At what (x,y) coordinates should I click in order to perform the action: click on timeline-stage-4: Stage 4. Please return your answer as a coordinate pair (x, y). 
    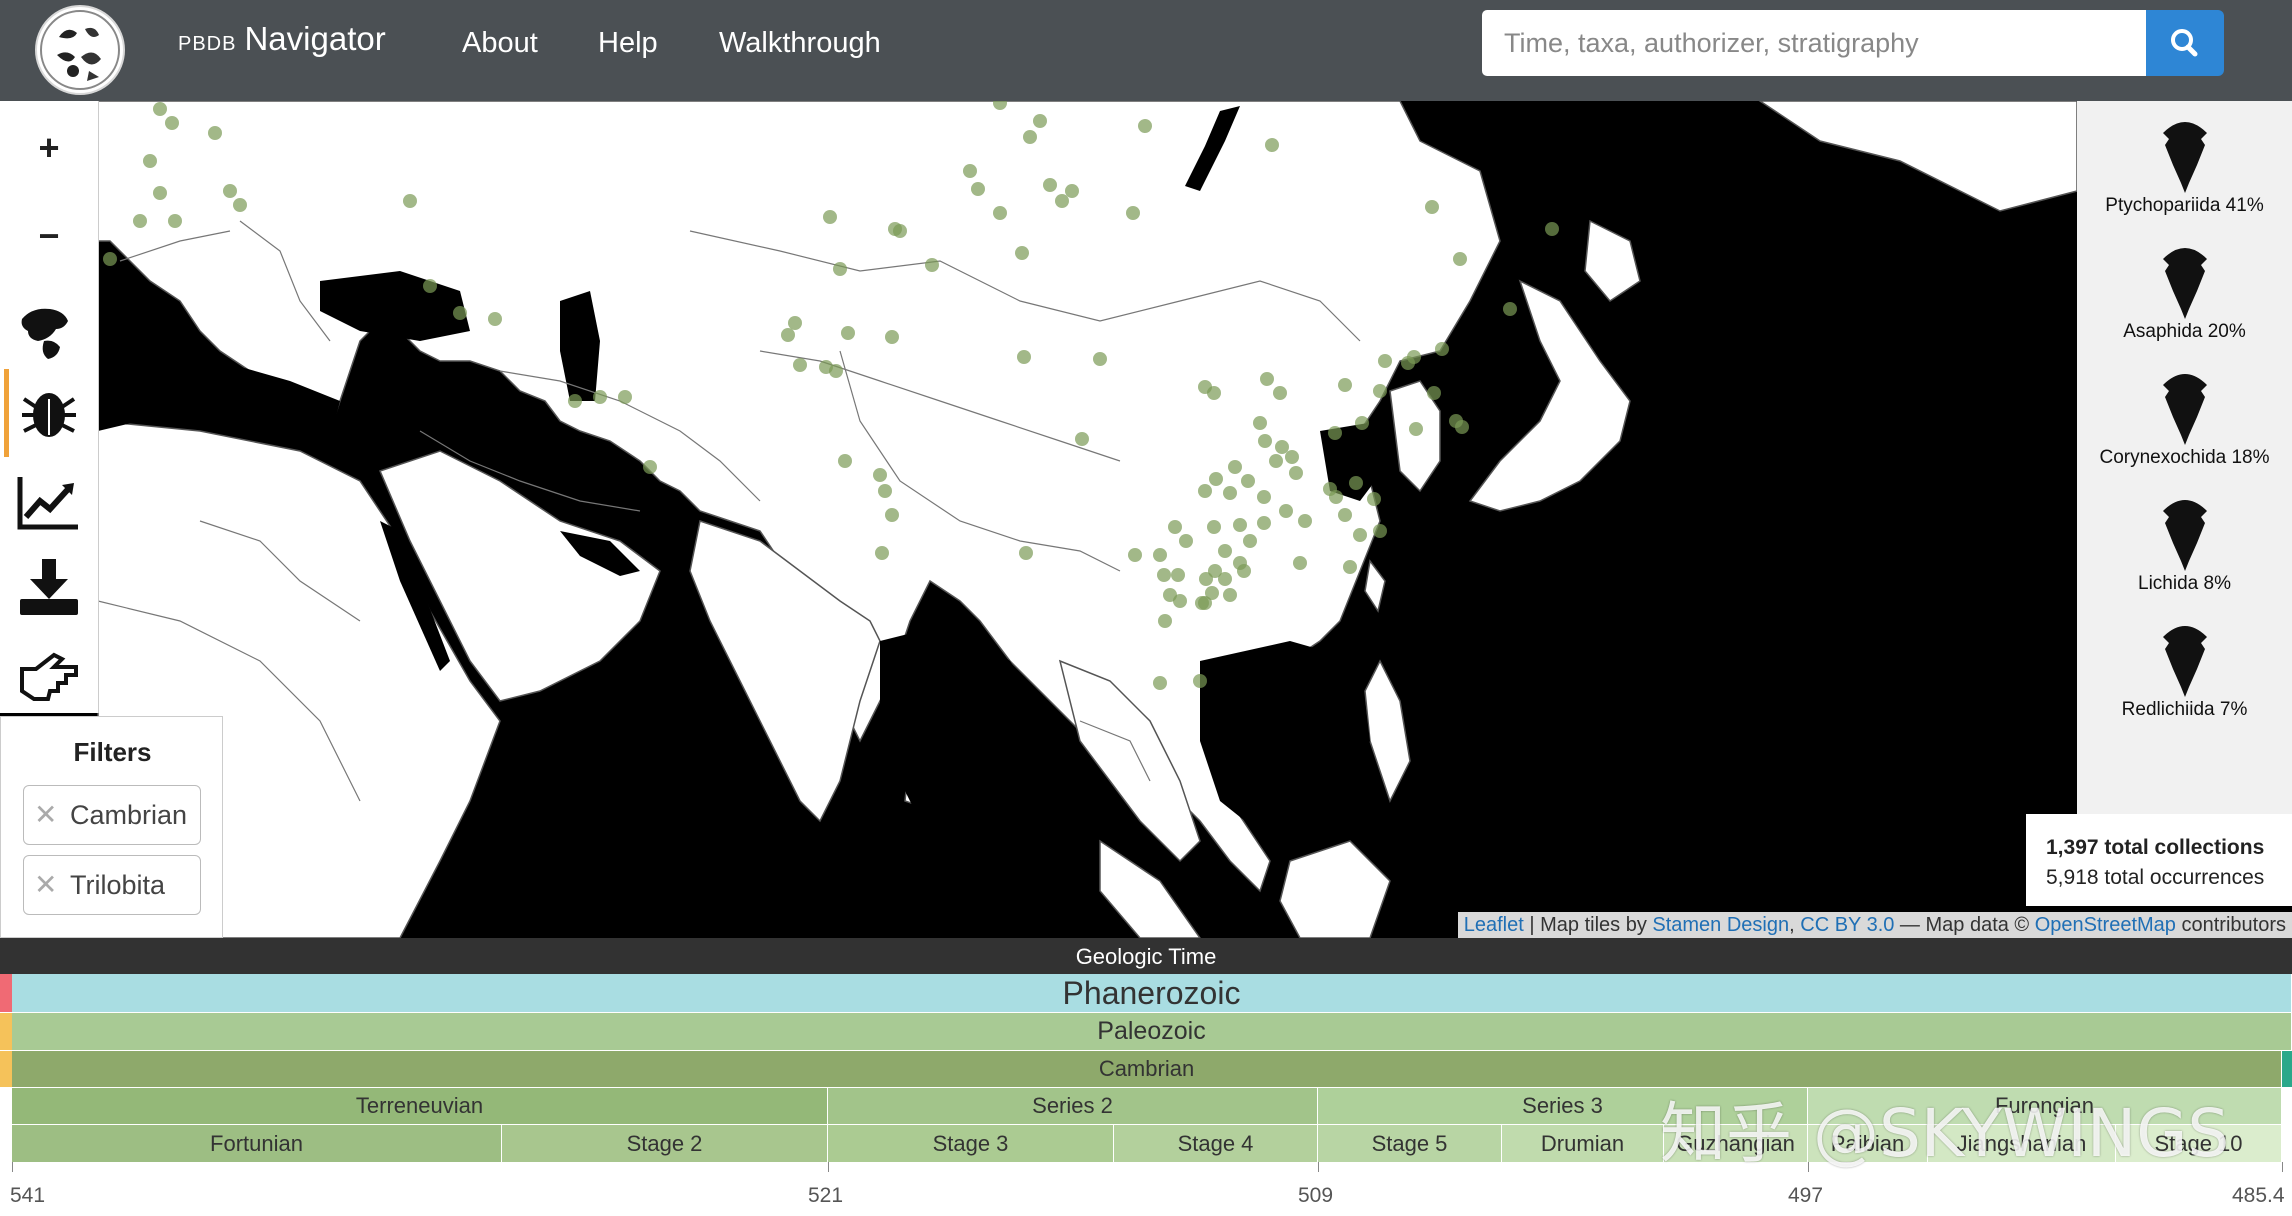
    Looking at the image, I should click on (1216, 1143).